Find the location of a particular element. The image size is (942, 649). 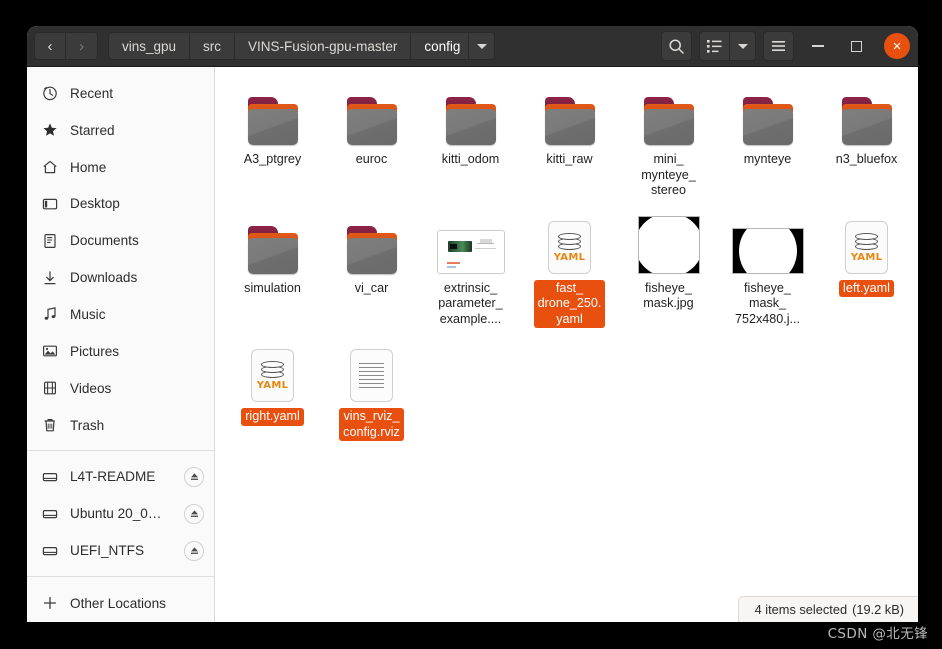

sidebar-item-label: Recent is located at coordinates (92, 93).